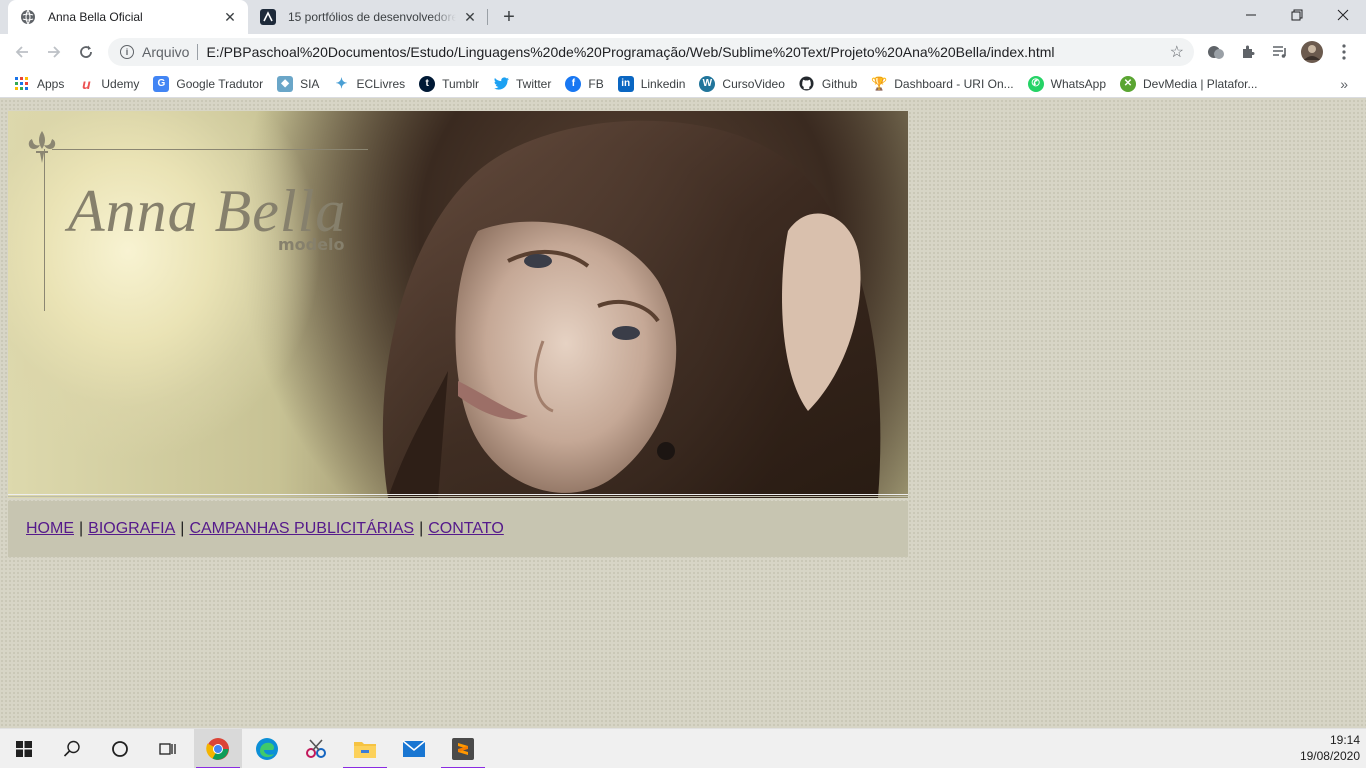 Image resolution: width=1366 pixels, height=768 pixels. I want to click on bookmark-star-icon: ☆, so click(1177, 52).